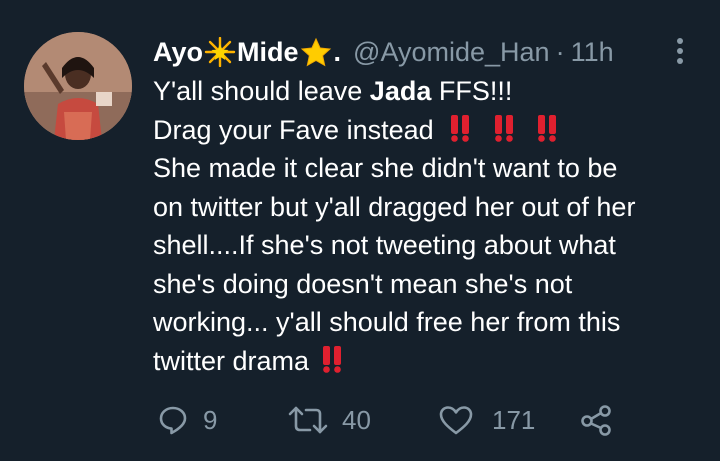 The width and height of the screenshot is (720, 461). What do you see at coordinates (425, 361) in the screenshot?
I see `tweet-text-line: twitter drama` at bounding box center [425, 361].